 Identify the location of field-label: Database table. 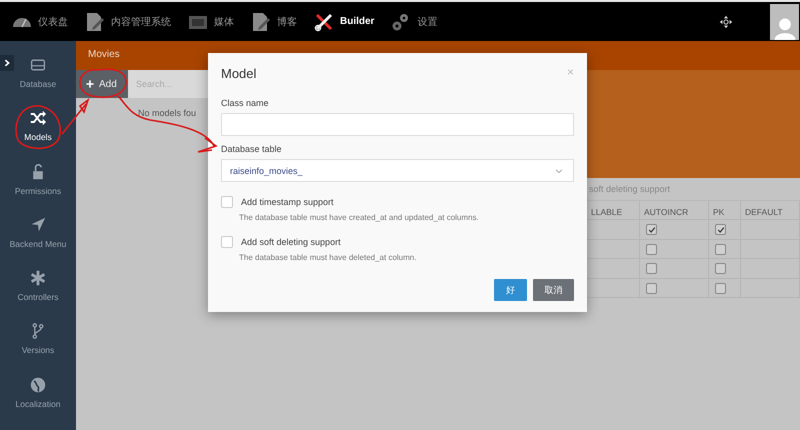
(252, 149).